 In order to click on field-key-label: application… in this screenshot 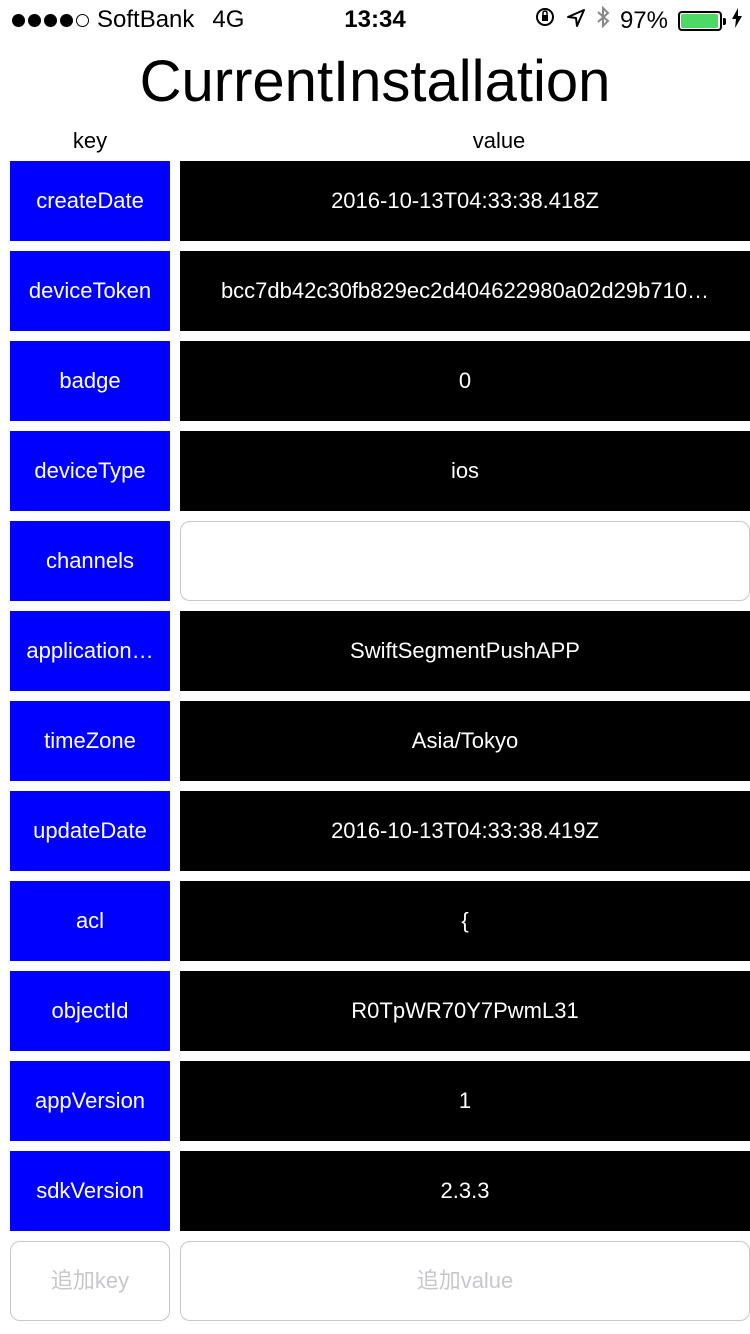, I will do `click(90, 650)`.